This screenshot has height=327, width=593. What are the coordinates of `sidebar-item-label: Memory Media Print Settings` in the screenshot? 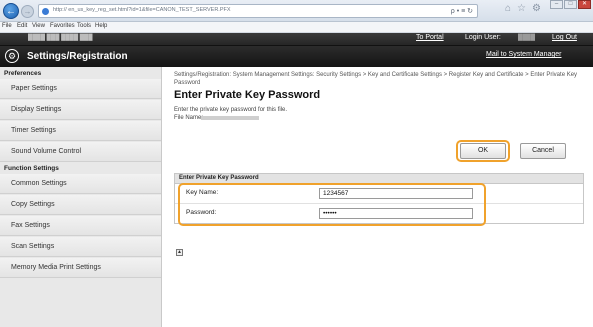 It's located at (56, 267).